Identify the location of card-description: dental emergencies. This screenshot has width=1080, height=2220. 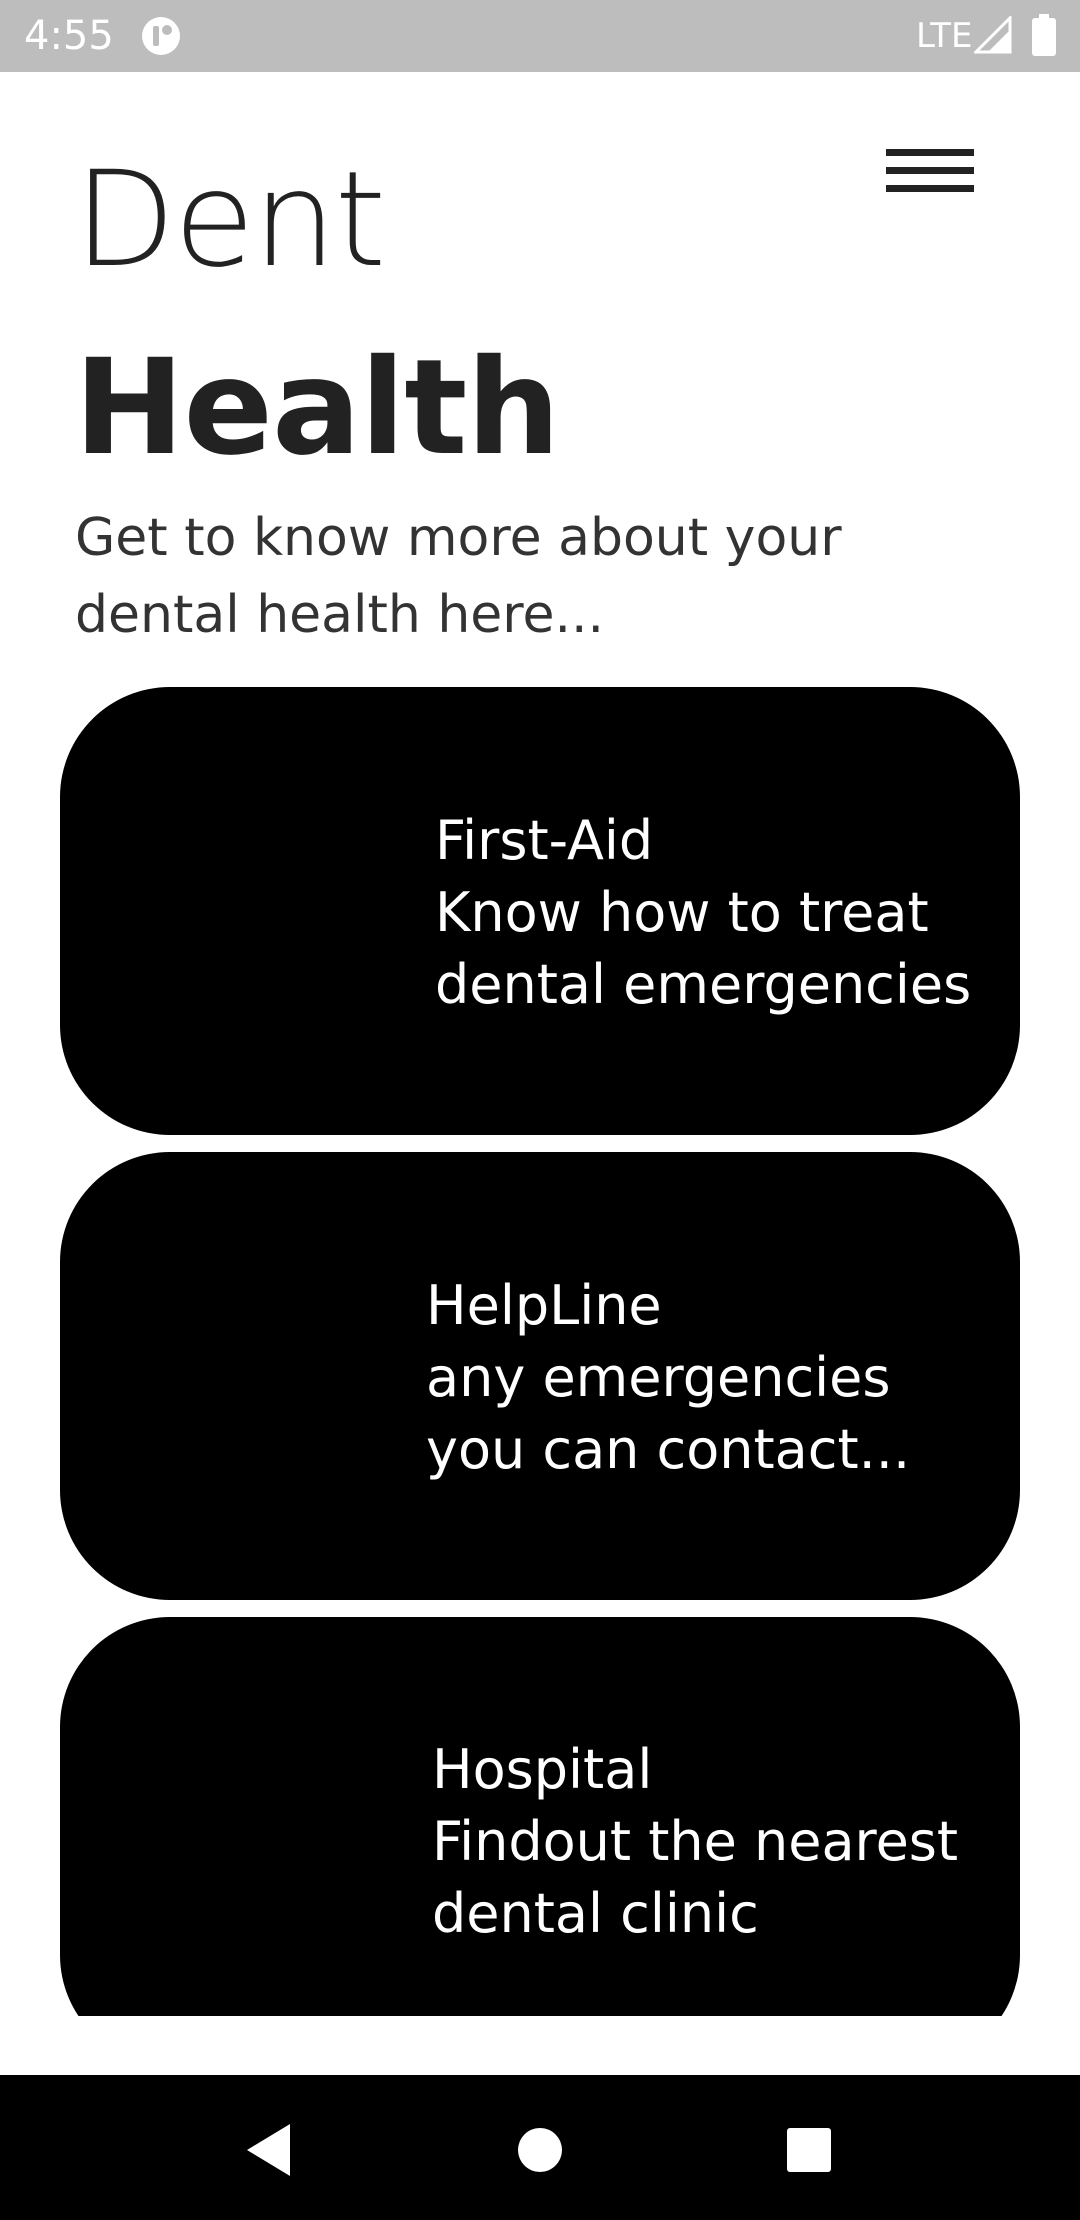
(703, 984).